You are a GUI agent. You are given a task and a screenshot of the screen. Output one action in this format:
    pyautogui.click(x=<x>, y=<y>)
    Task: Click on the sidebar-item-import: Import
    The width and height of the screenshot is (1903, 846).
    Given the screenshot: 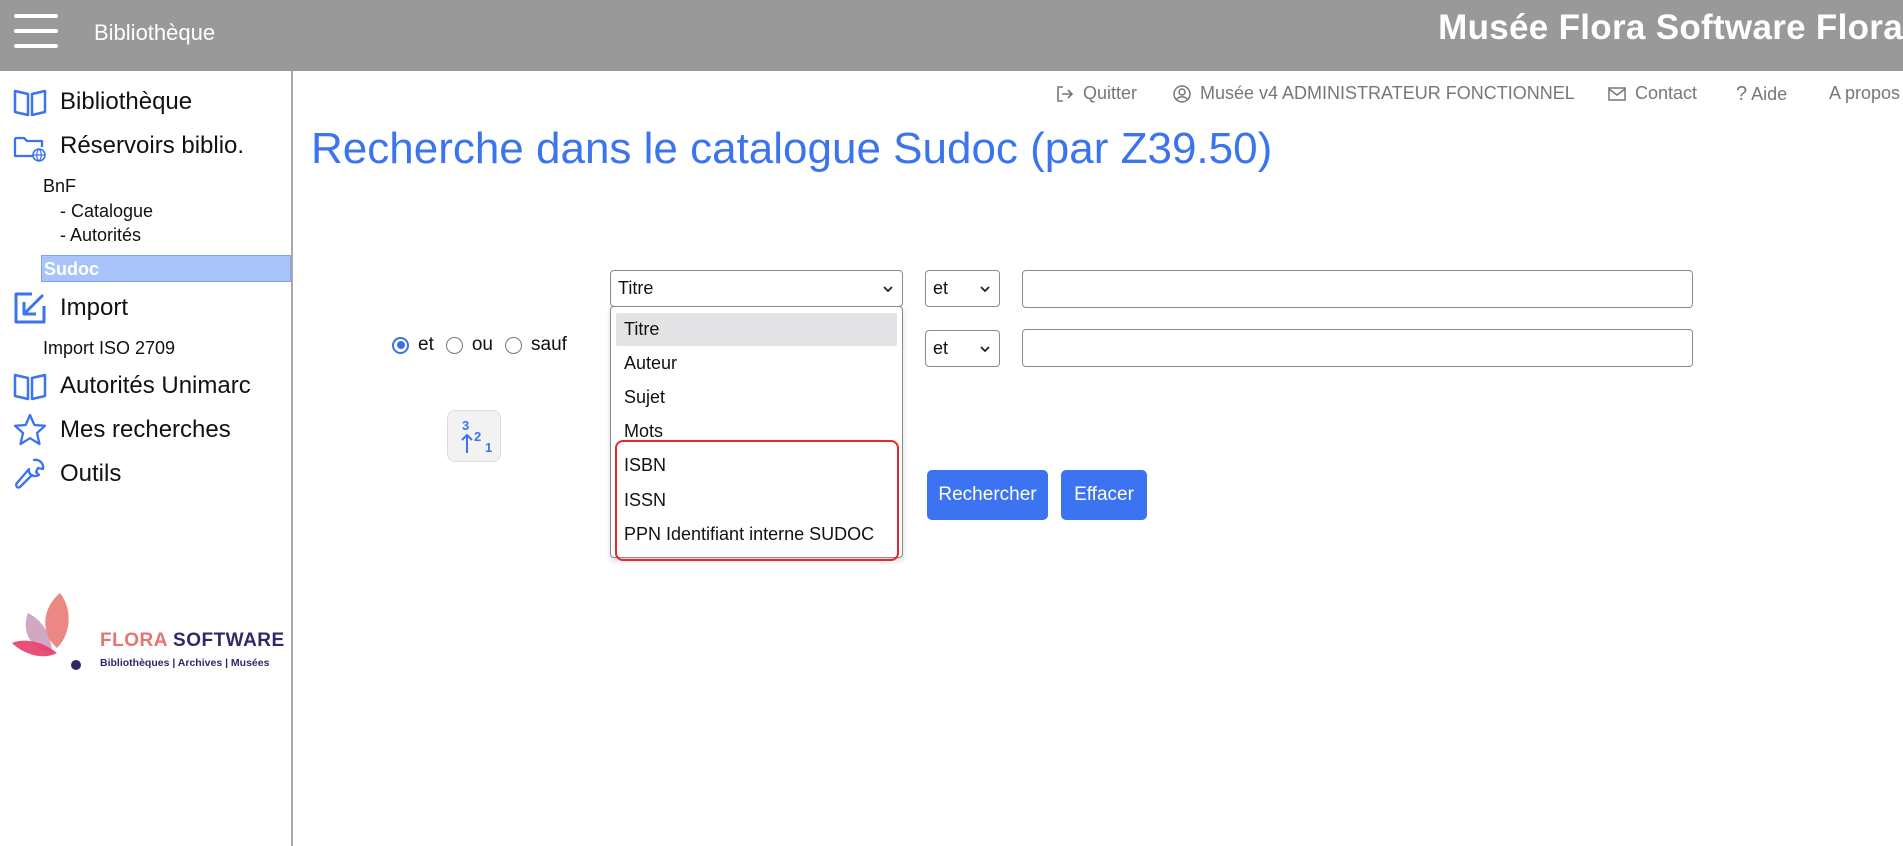 What is the action you would take?
    pyautogui.click(x=70, y=308)
    